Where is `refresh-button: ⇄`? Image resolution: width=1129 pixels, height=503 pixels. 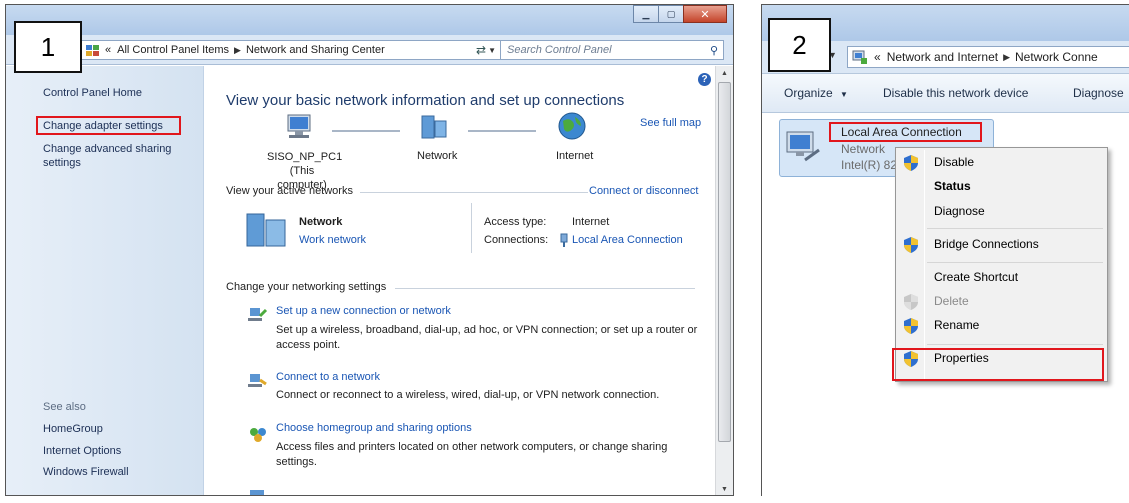 refresh-button: ⇄ is located at coordinates (481, 50).